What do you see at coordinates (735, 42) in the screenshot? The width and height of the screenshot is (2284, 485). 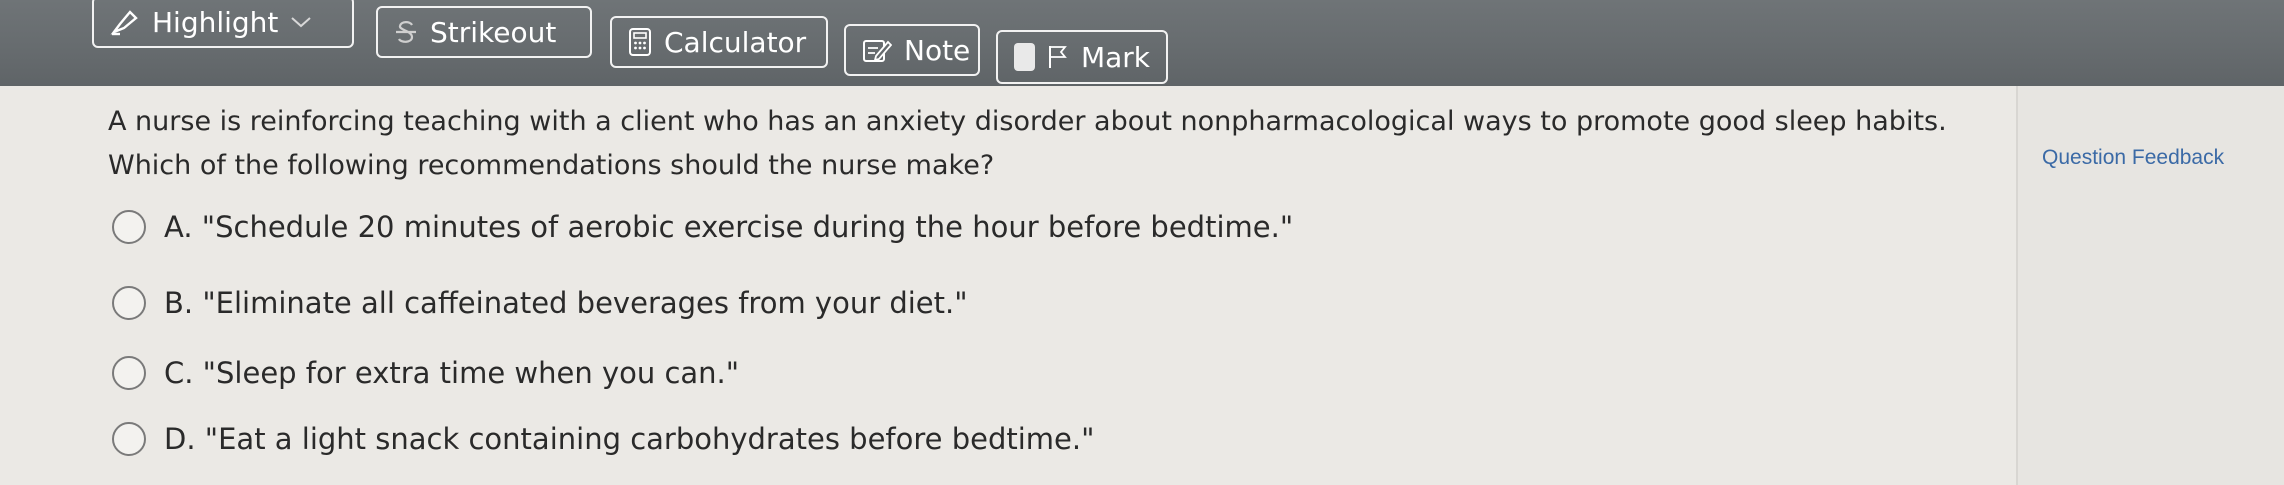 I see `calculator-label: Calculator` at bounding box center [735, 42].